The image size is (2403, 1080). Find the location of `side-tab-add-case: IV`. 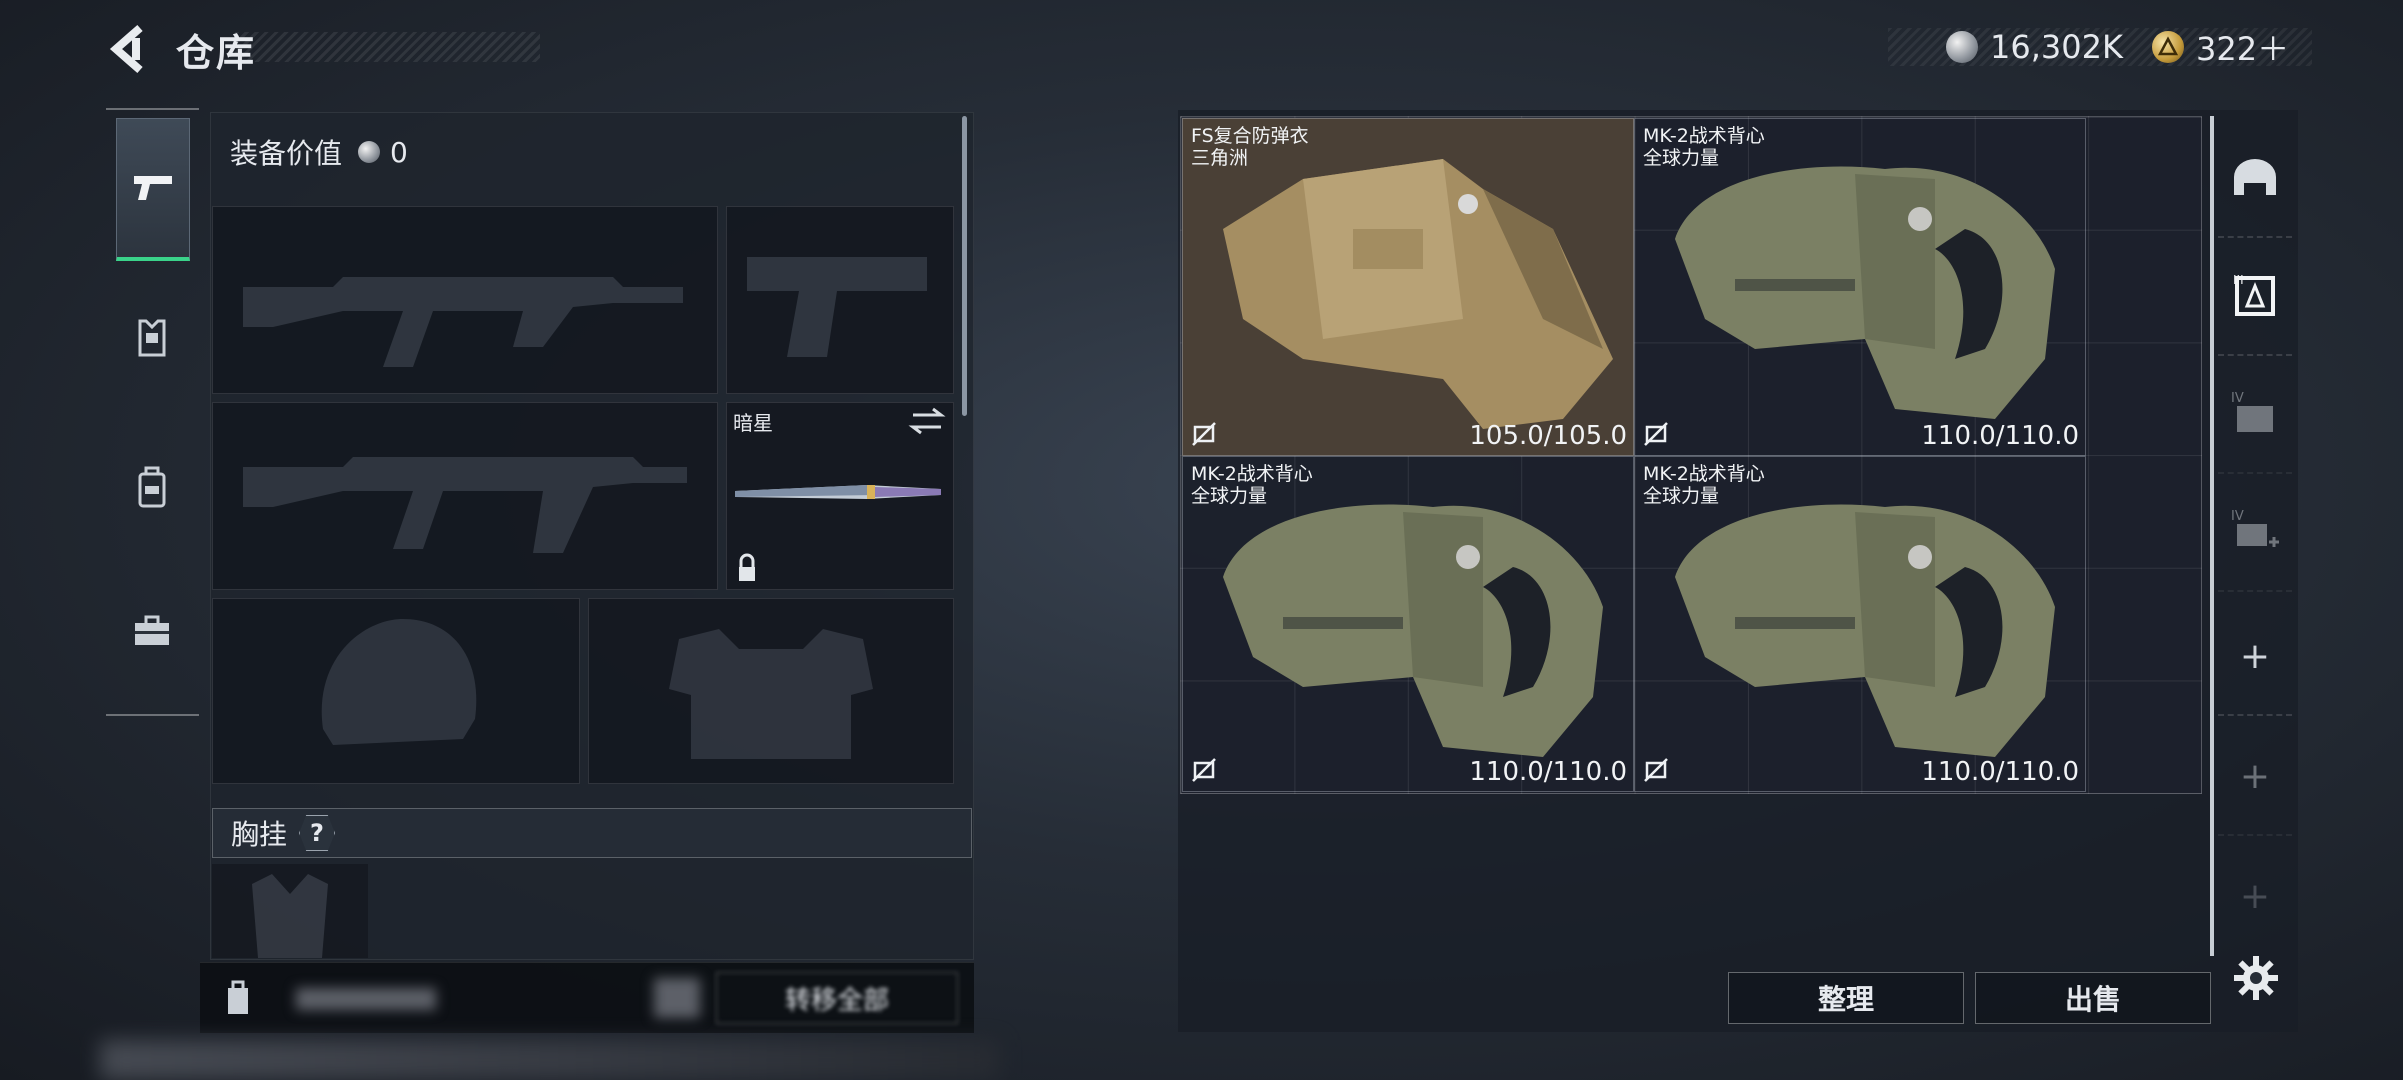

side-tab-add-case: IV is located at coordinates (2255, 533).